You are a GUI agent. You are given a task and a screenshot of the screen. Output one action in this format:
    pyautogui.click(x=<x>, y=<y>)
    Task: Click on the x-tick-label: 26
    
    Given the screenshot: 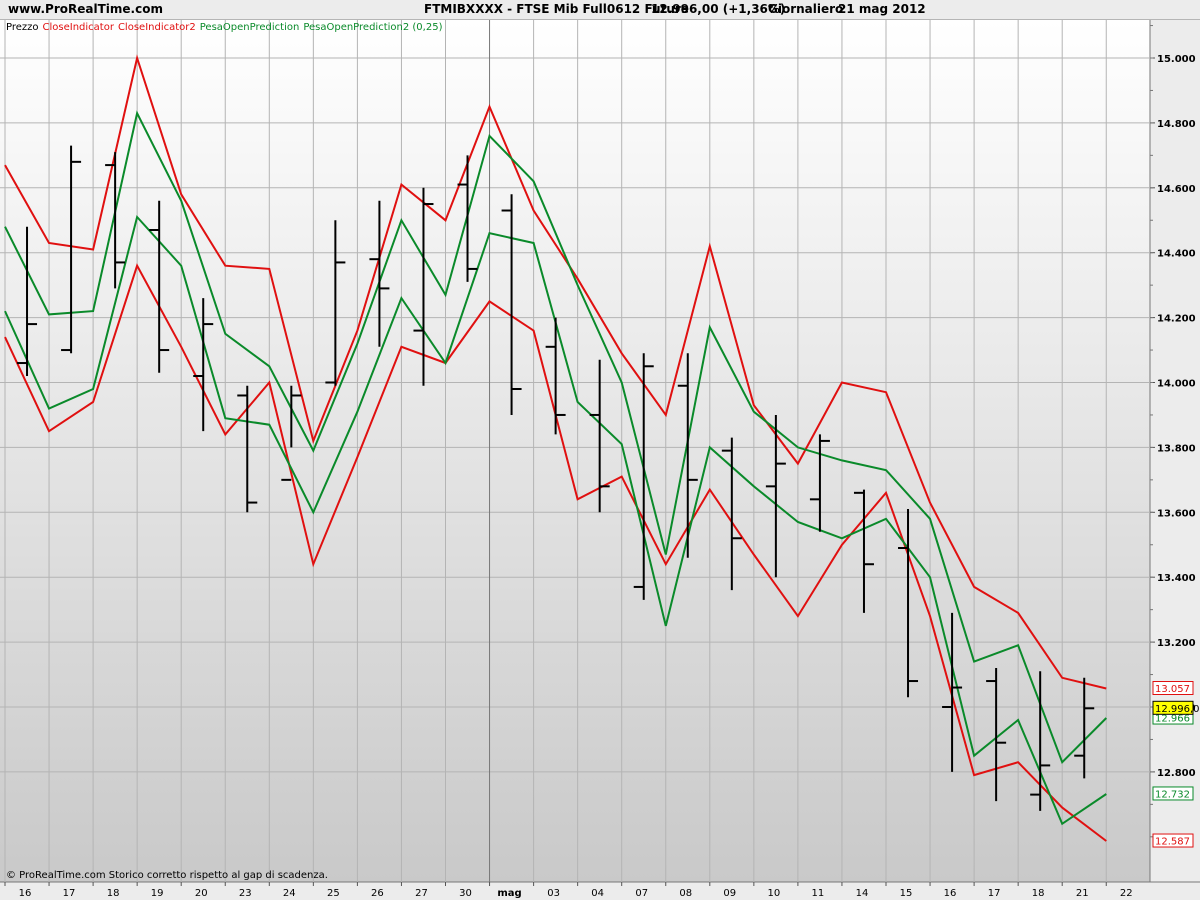 What is the action you would take?
    pyautogui.click(x=377, y=893)
    